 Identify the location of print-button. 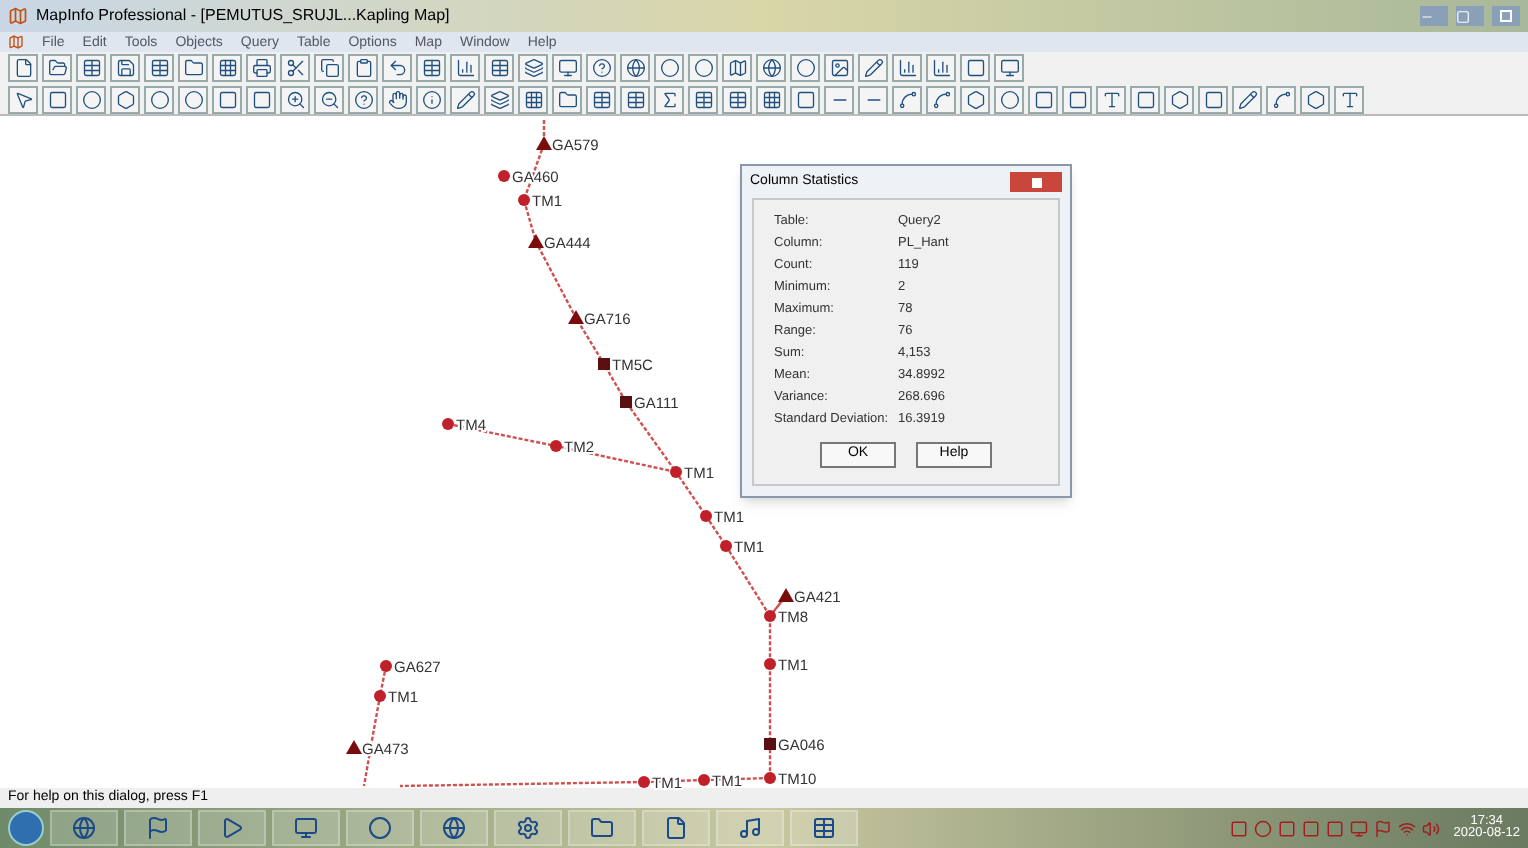
(261, 68).